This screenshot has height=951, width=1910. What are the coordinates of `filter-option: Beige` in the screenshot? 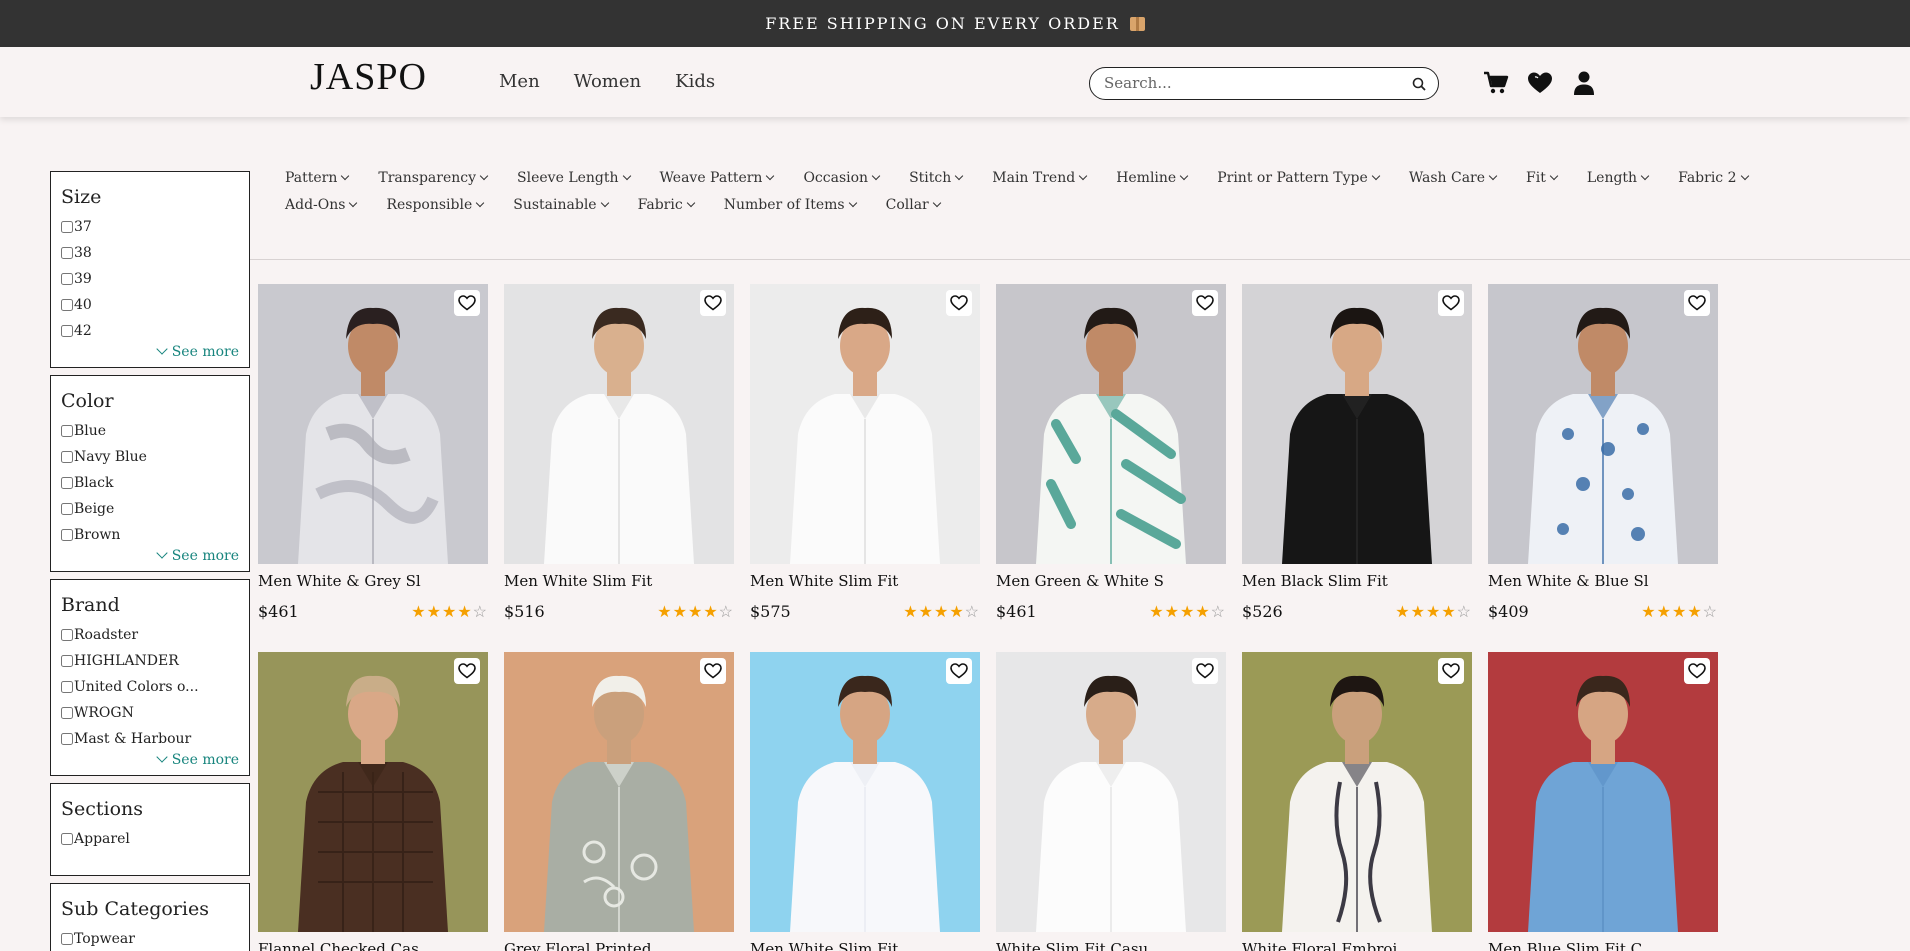 It's located at (150, 509).